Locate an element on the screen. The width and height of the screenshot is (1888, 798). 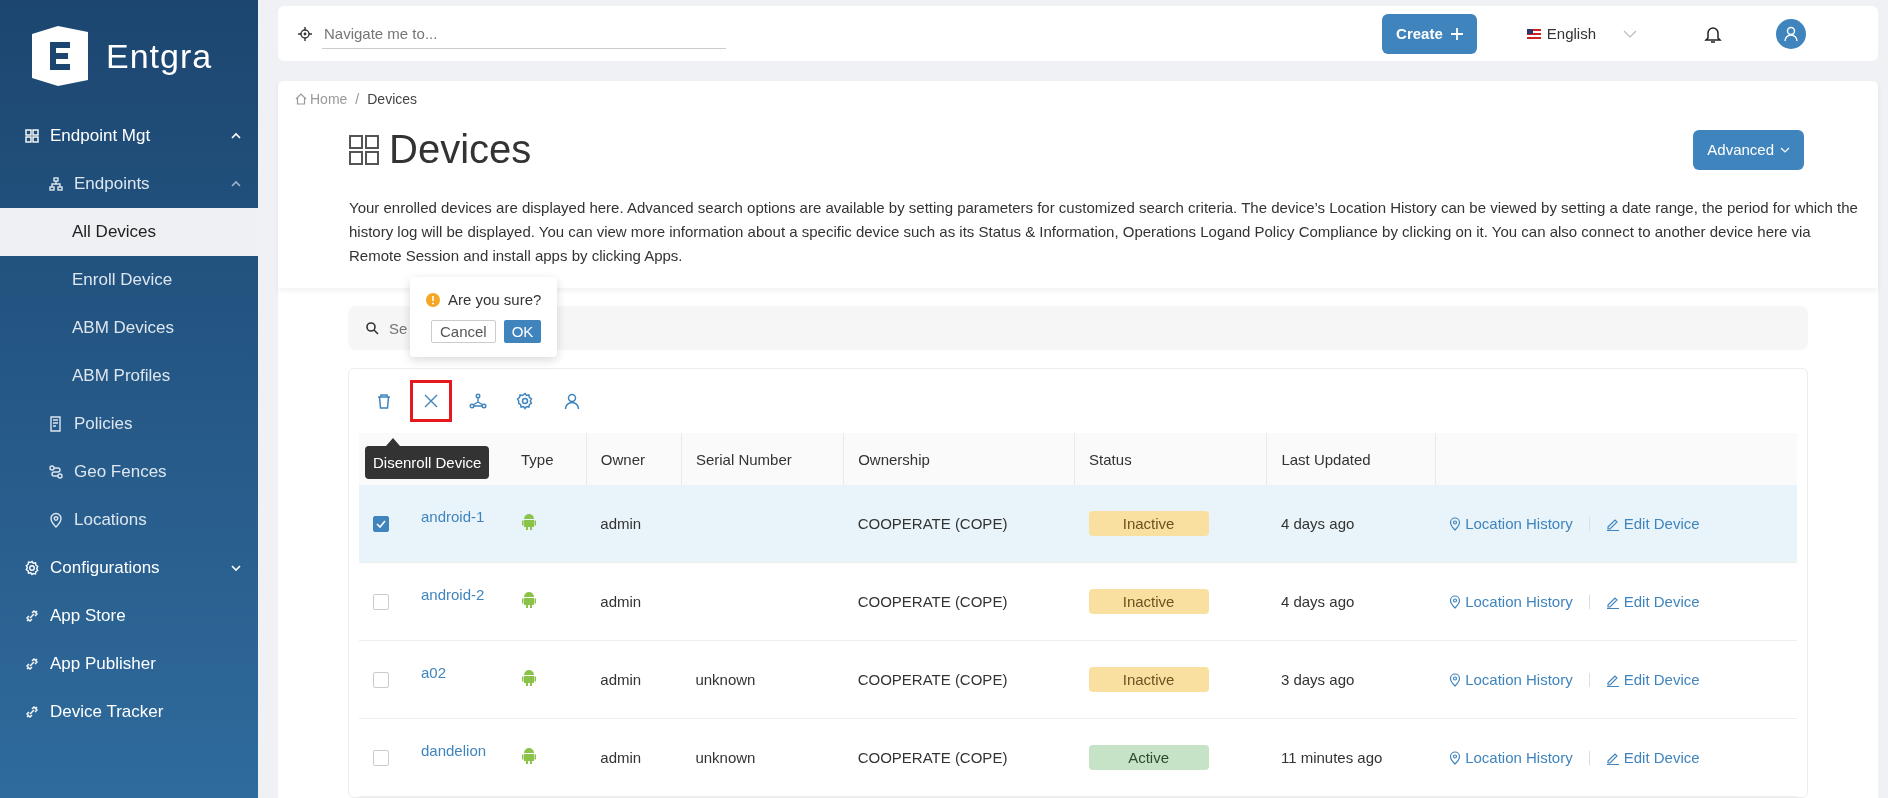
chevron-icon is located at coordinates (1785, 149).